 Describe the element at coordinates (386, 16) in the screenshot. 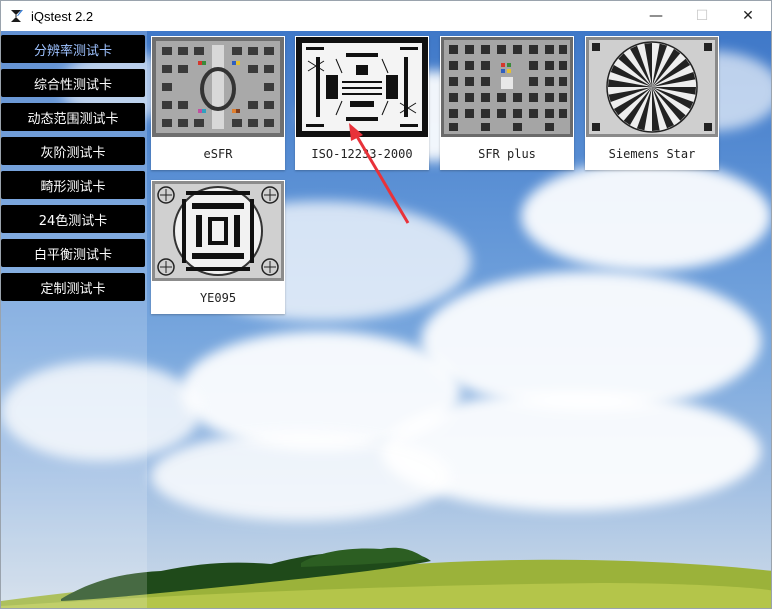

I see `title-bar: iQstest 2.2 — ☐ ✕` at that location.